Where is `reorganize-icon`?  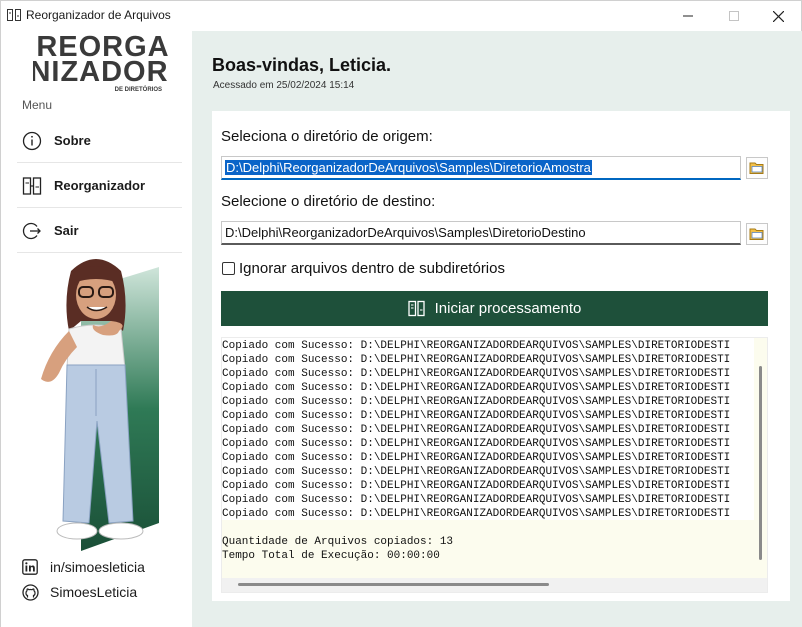 reorganize-icon is located at coordinates (32, 186).